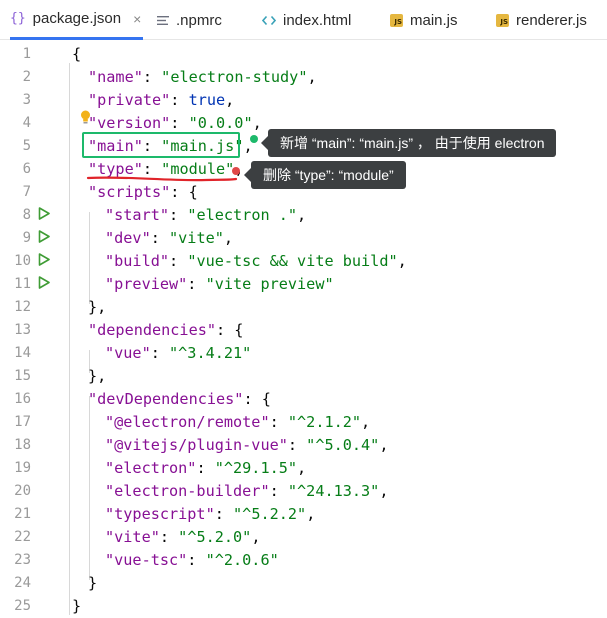 This screenshot has width=607, height=618. Describe the element at coordinates (22, 422) in the screenshot. I see `line-number: 17` at that location.